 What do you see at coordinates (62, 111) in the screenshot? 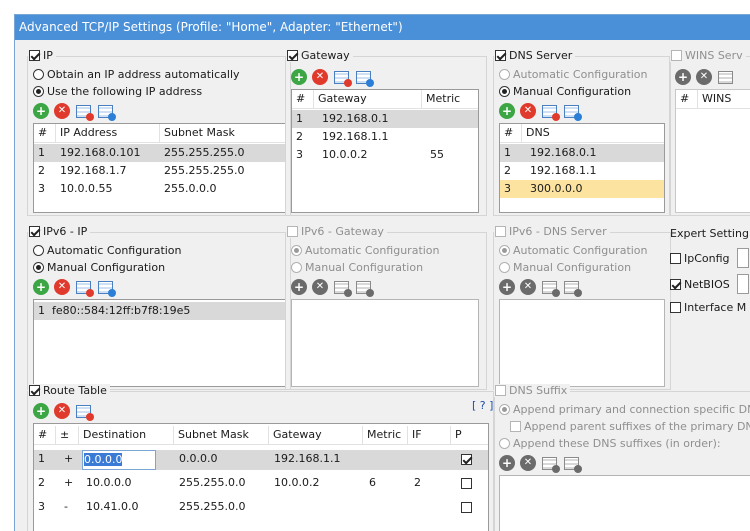
I see `ip-delete-button: ✕` at bounding box center [62, 111].